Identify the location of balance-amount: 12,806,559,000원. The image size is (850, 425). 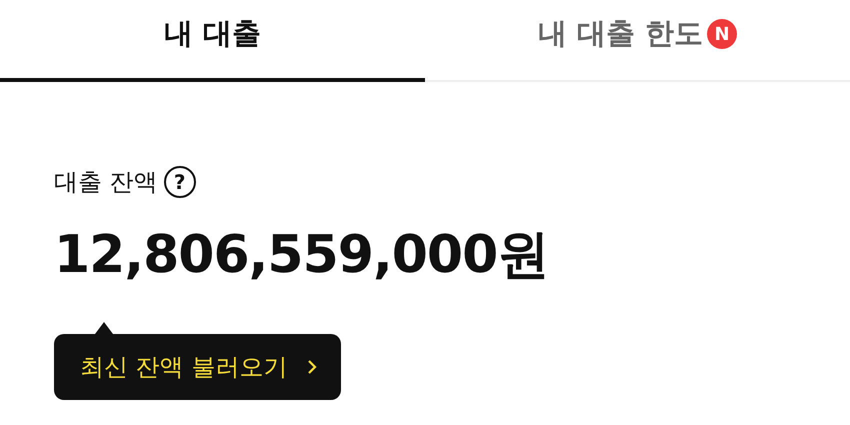
(302, 255).